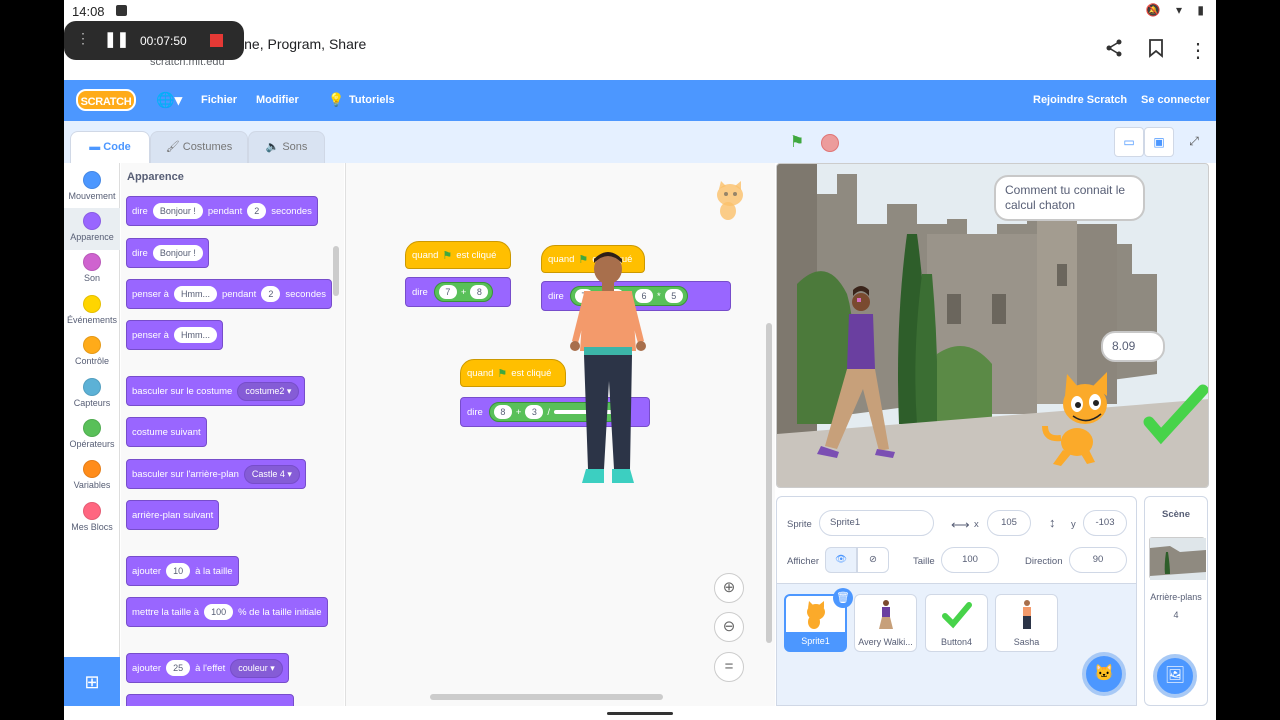 This screenshot has height=720, width=1280. I want to click on vertical-scrollbar, so click(769, 483).